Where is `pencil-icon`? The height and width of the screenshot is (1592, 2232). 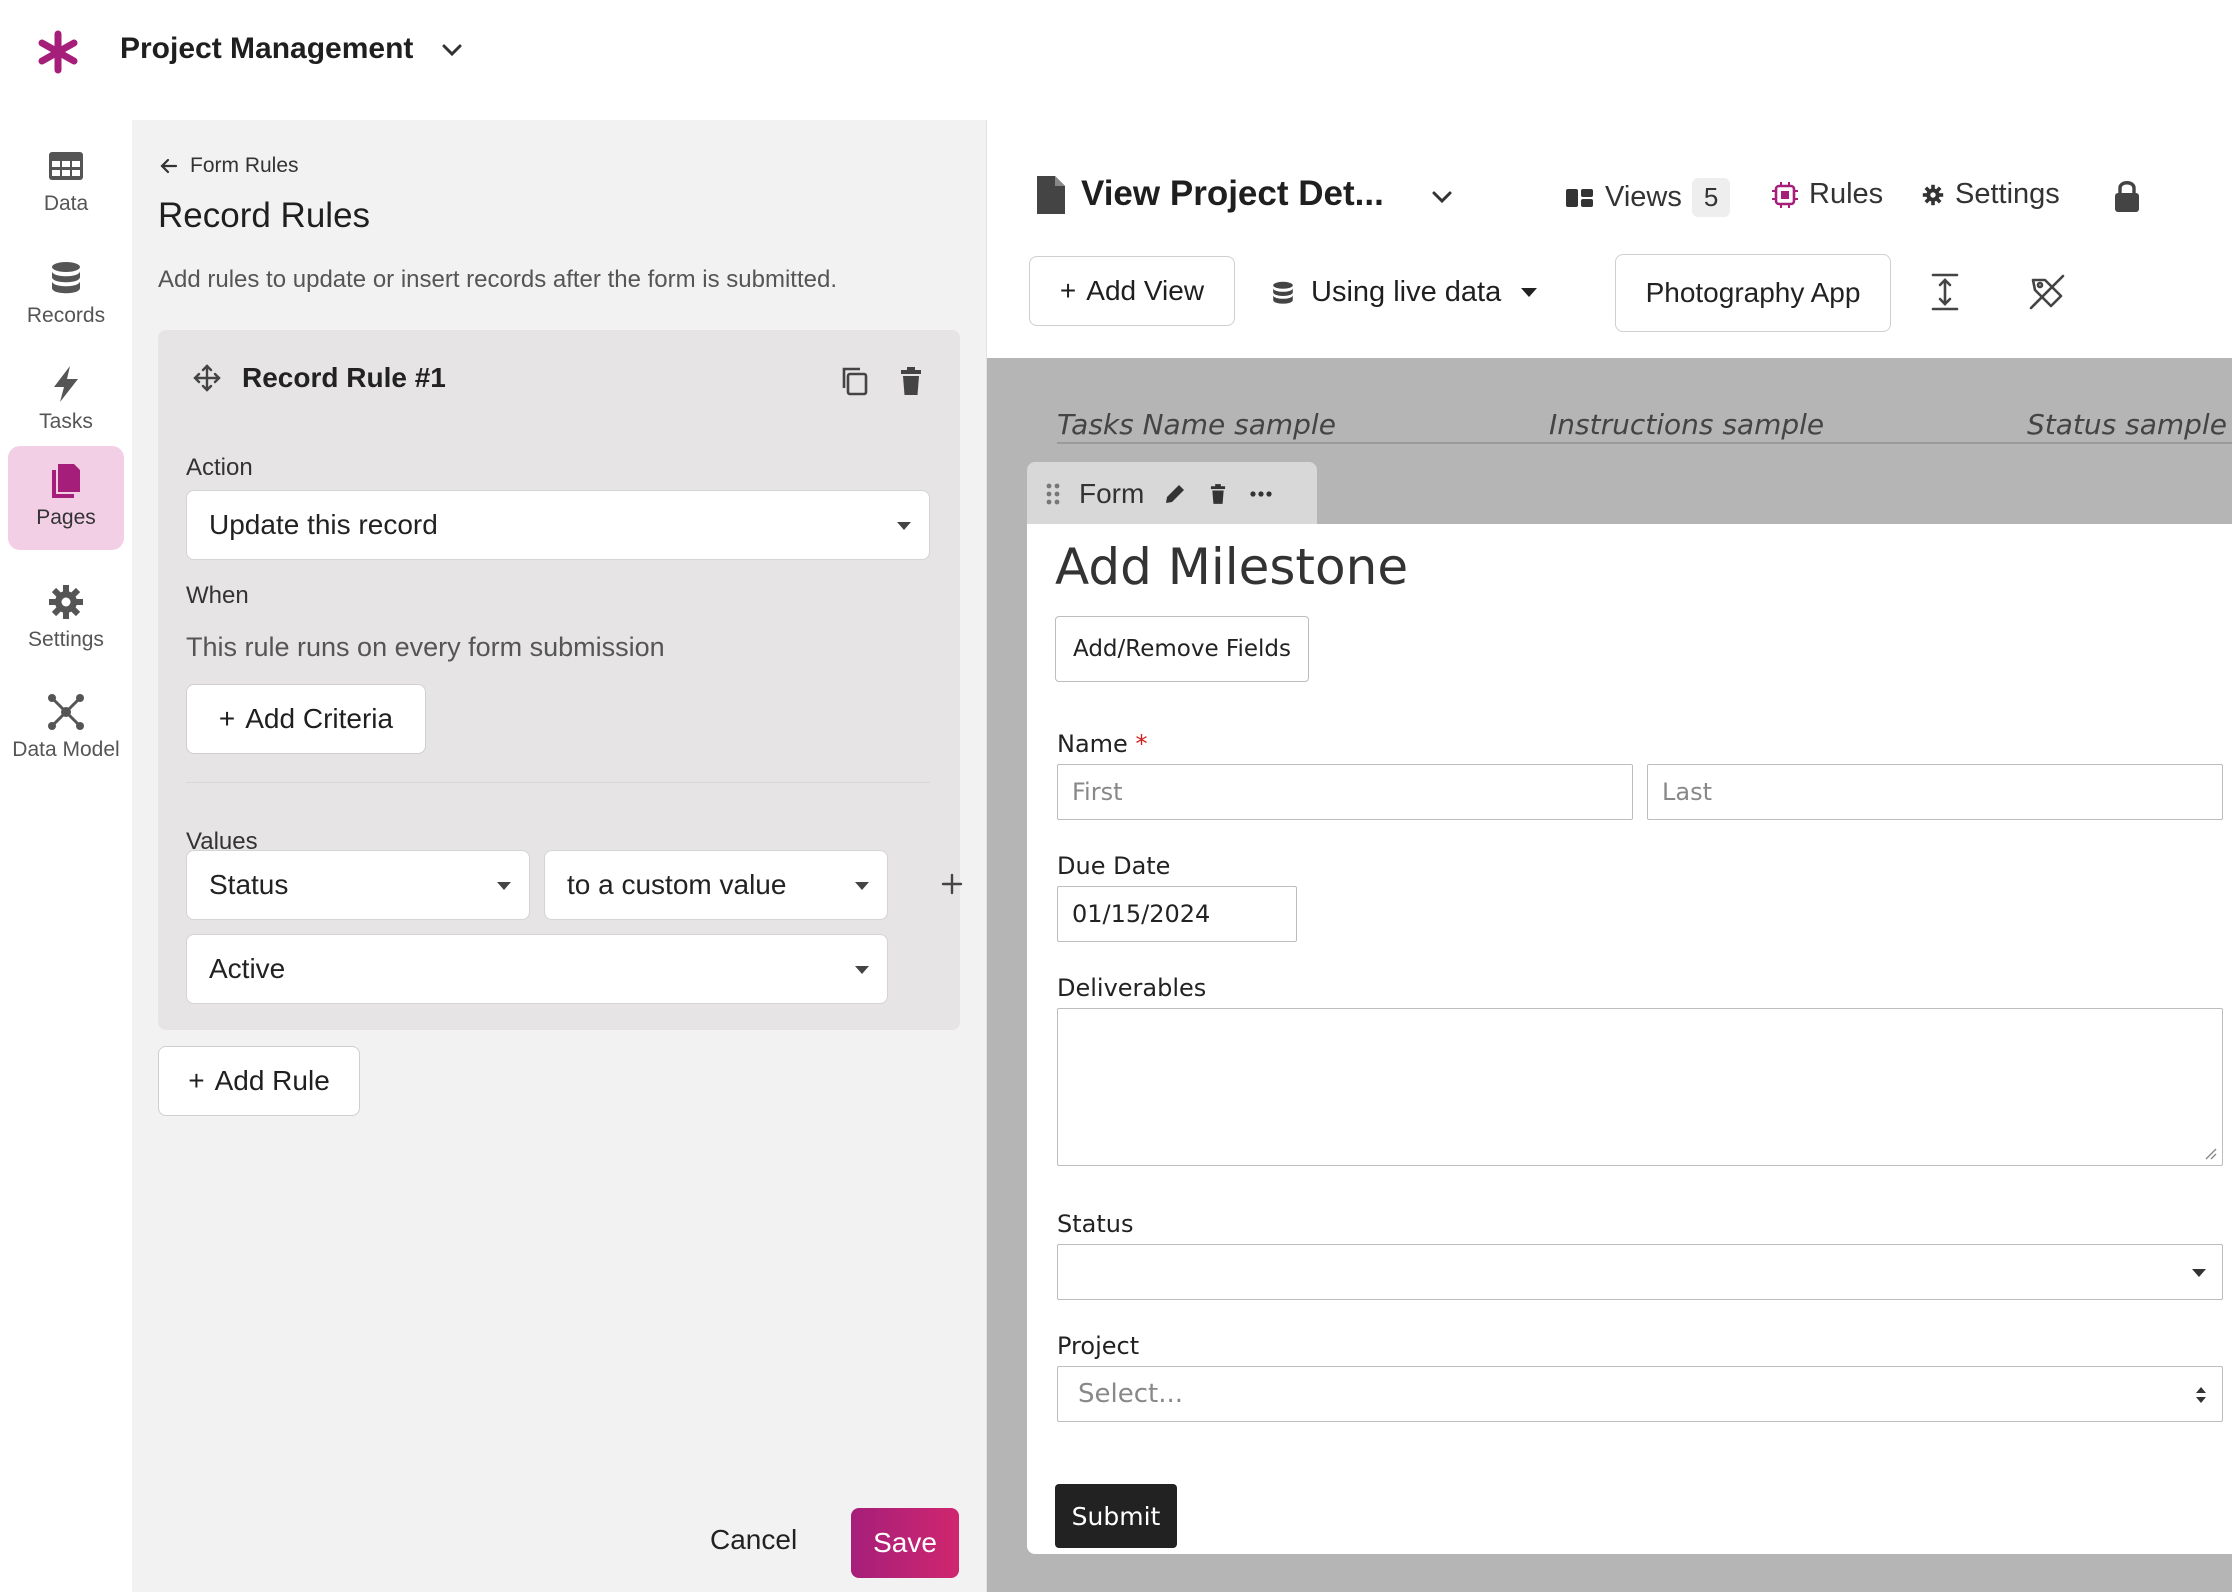
pencil-icon is located at coordinates (1175, 494).